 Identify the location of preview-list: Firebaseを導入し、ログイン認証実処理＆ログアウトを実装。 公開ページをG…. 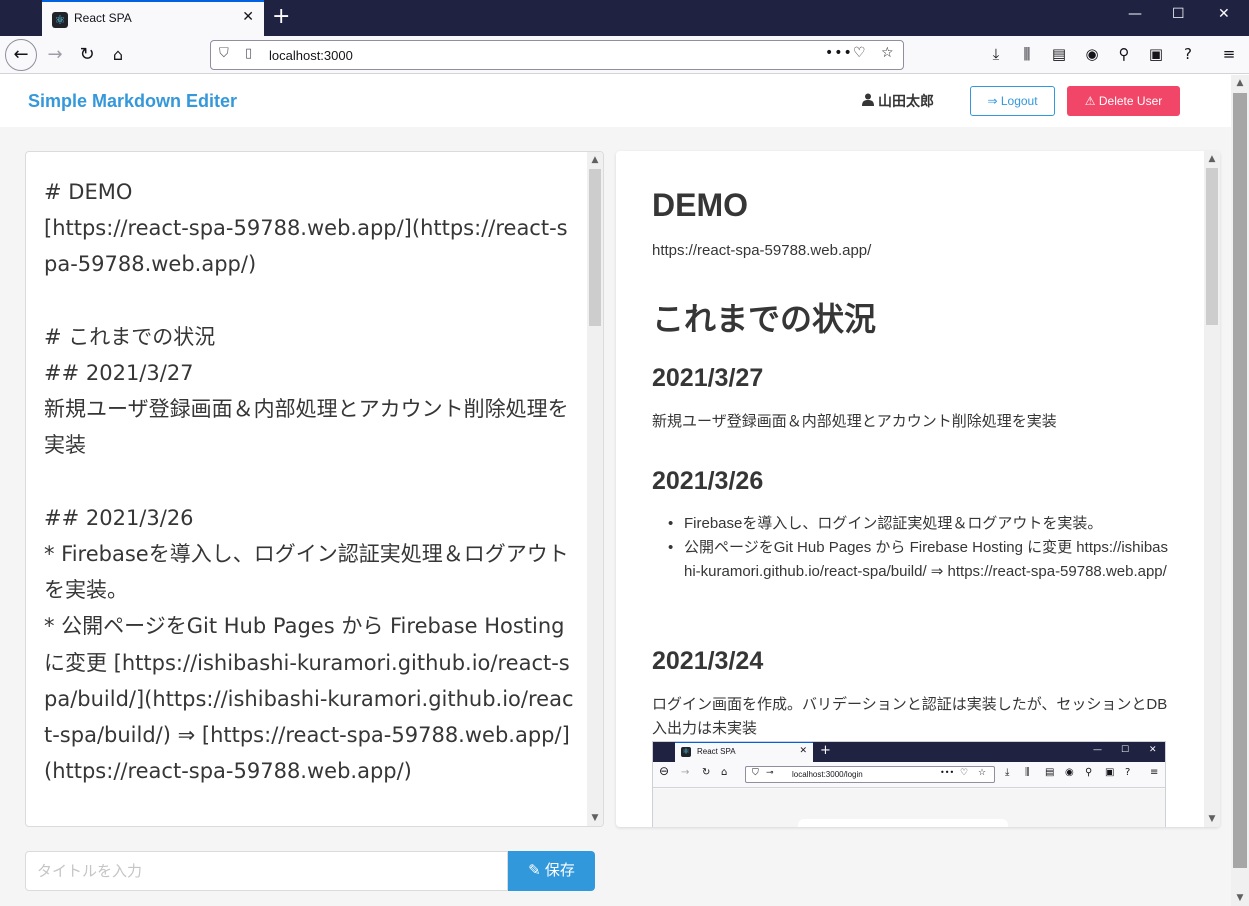
(912, 548).